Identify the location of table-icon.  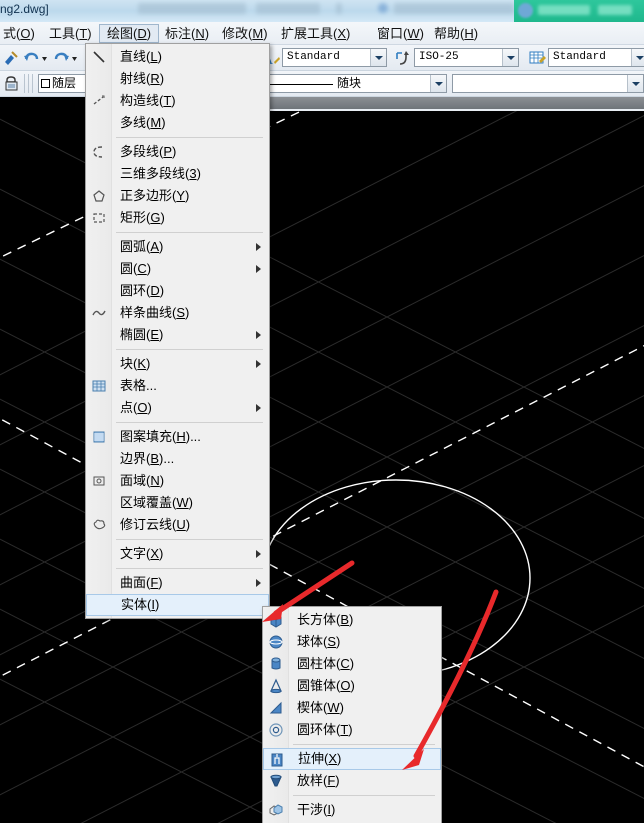
(99, 386).